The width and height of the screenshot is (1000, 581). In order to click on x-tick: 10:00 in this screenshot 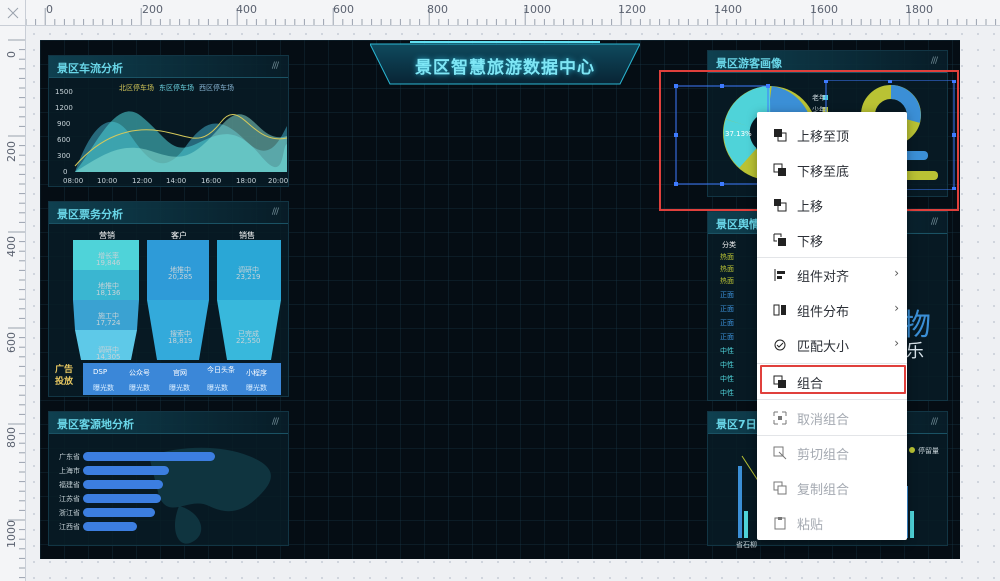, I will do `click(107, 181)`.